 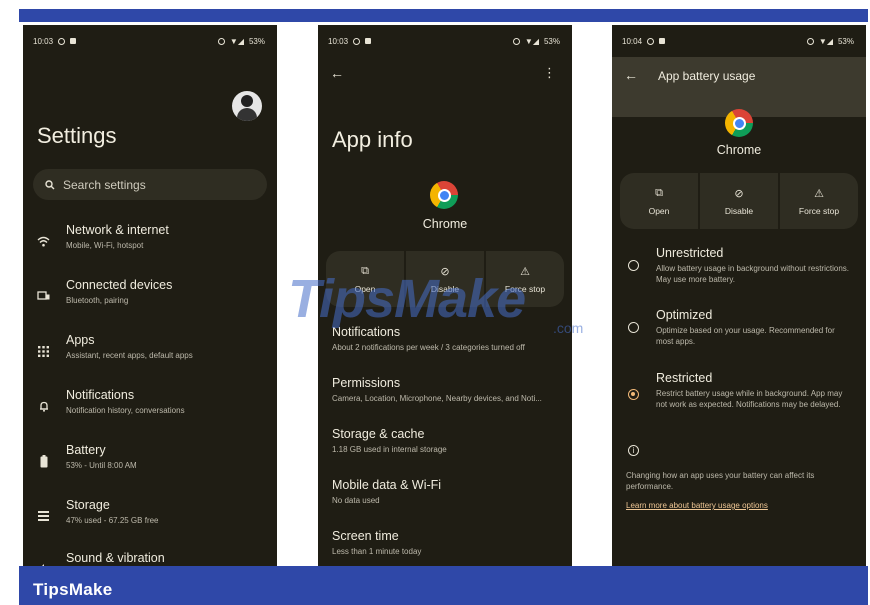 What do you see at coordinates (112, 520) in the screenshot?
I see `settings-item-desc: 47% used - 67.25 GB free` at bounding box center [112, 520].